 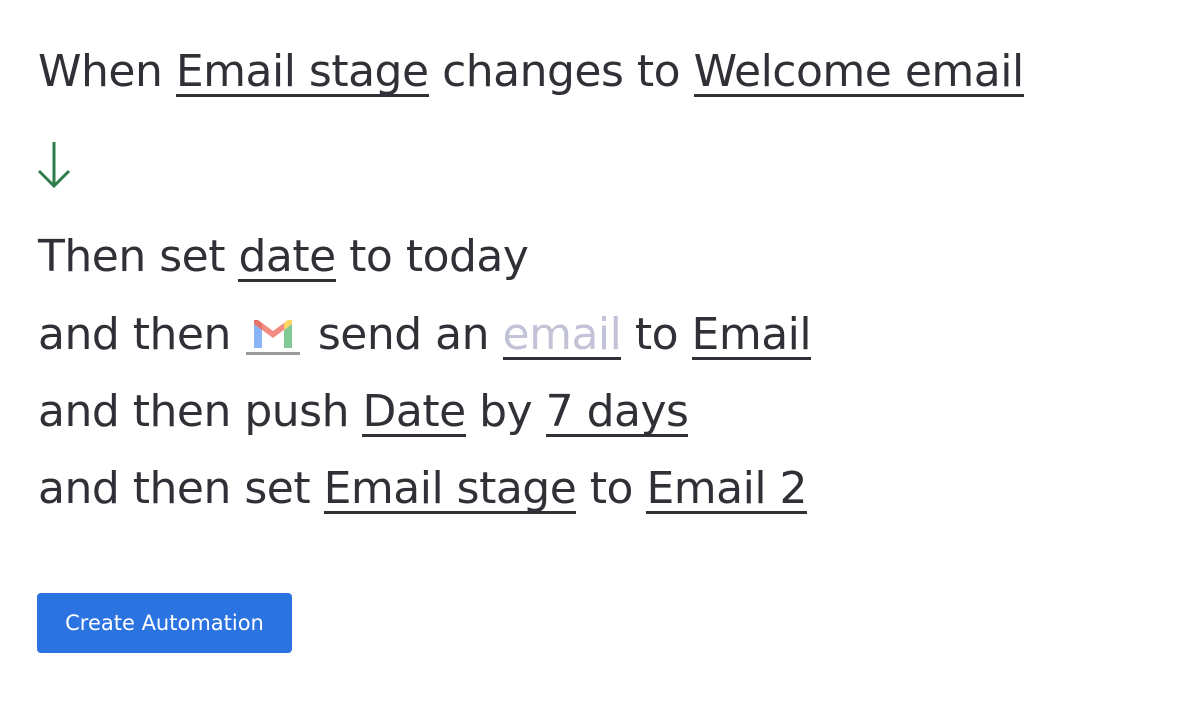 What do you see at coordinates (858, 73) in the screenshot?
I see `trigger-value-selector: Welcome email` at bounding box center [858, 73].